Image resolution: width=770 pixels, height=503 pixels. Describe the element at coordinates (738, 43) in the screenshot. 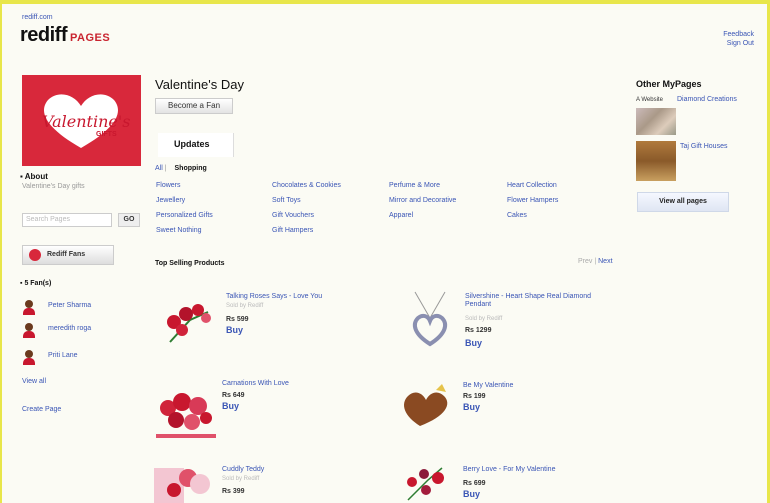

I see `sign-out-link: Sign Out` at that location.